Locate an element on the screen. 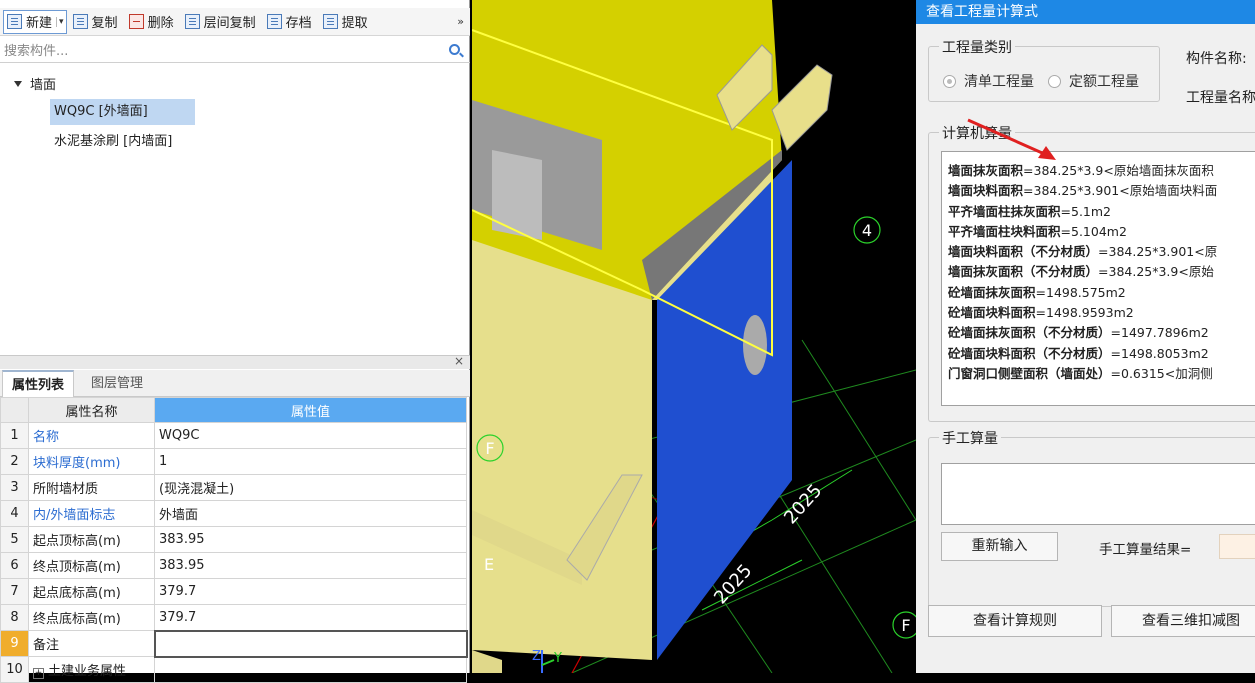  table-row: 2 块料厚度(mm) 1 is located at coordinates (233, 461).